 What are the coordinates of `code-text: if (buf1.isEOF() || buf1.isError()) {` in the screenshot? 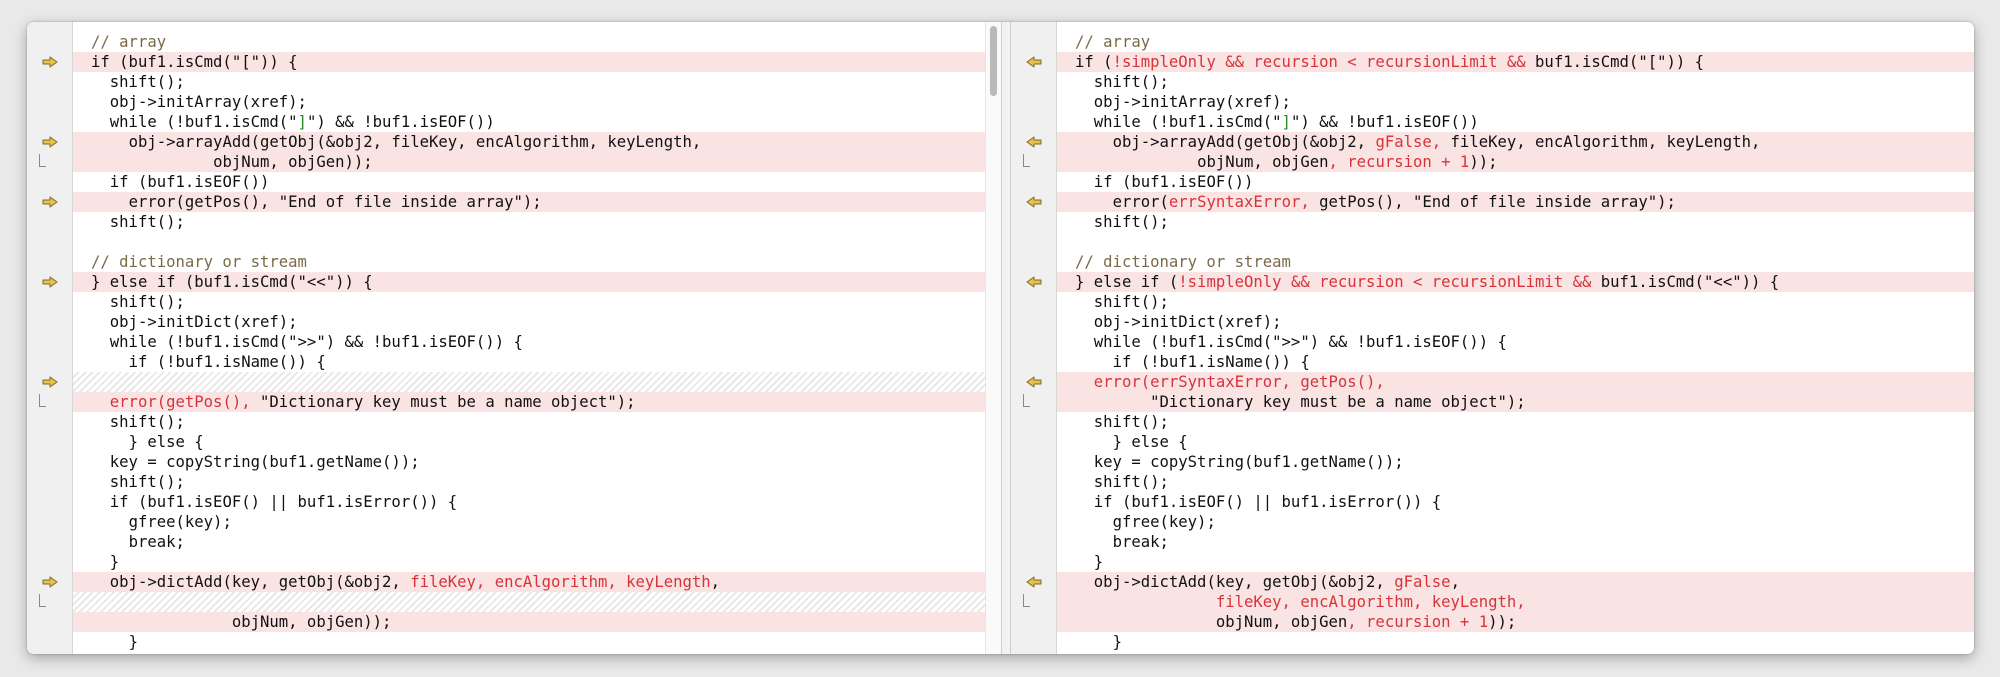 It's located at (1515, 502).